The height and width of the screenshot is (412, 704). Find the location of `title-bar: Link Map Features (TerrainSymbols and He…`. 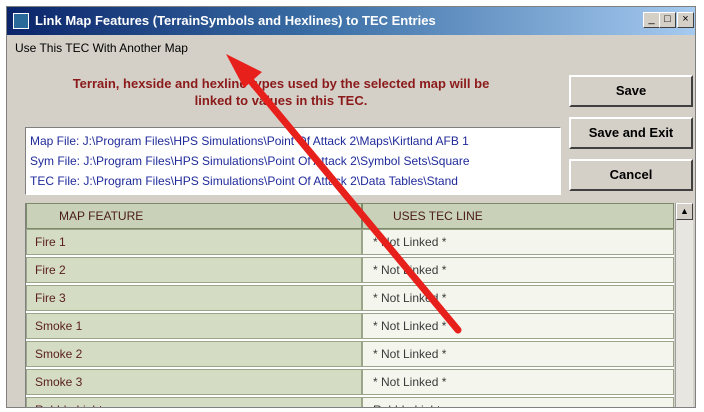

title-bar: Link Map Features (TerrainSymbols and He… is located at coordinates (351, 21).